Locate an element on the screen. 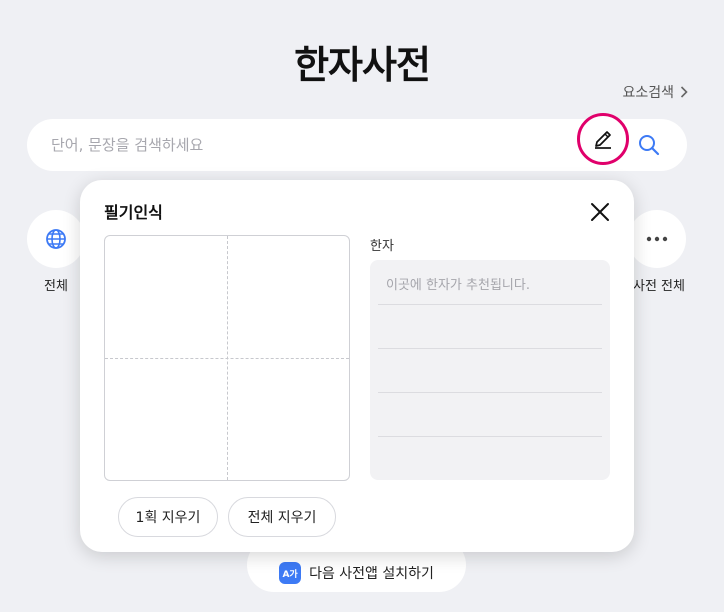  search-button is located at coordinates (649, 145).